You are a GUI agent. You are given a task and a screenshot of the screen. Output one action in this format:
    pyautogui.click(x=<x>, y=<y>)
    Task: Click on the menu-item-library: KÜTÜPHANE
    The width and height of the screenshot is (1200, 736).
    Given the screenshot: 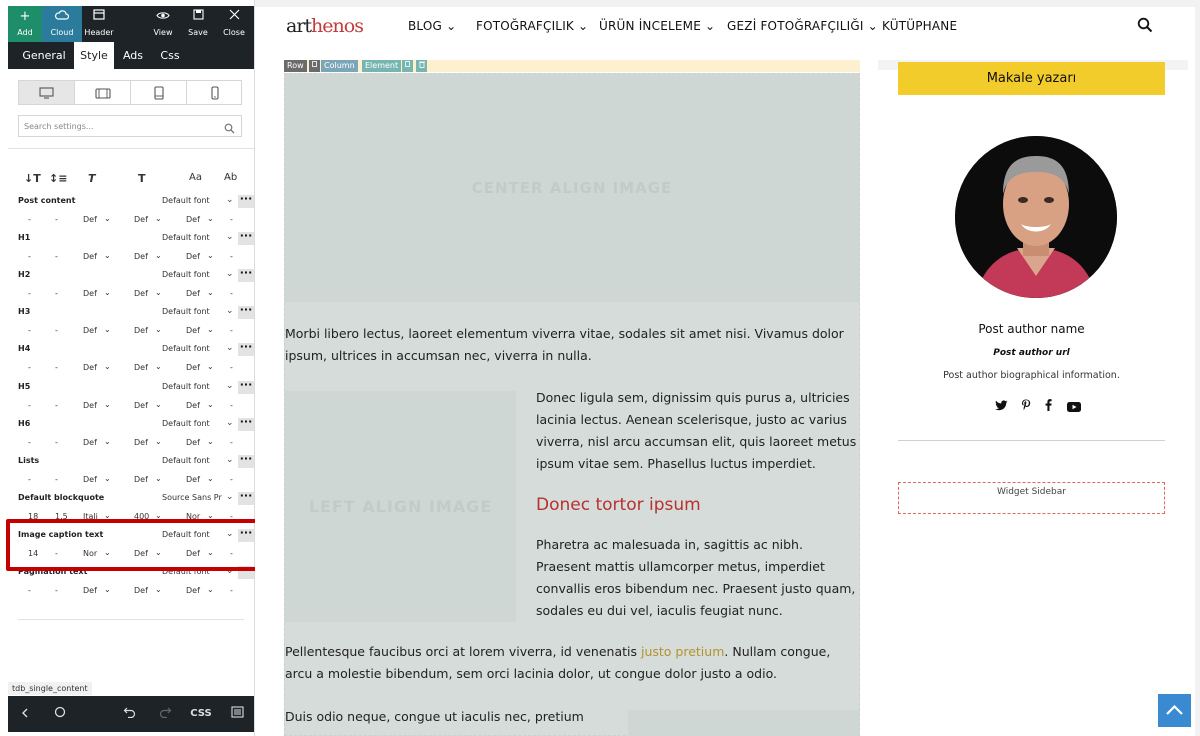 What is the action you would take?
    pyautogui.click(x=919, y=26)
    